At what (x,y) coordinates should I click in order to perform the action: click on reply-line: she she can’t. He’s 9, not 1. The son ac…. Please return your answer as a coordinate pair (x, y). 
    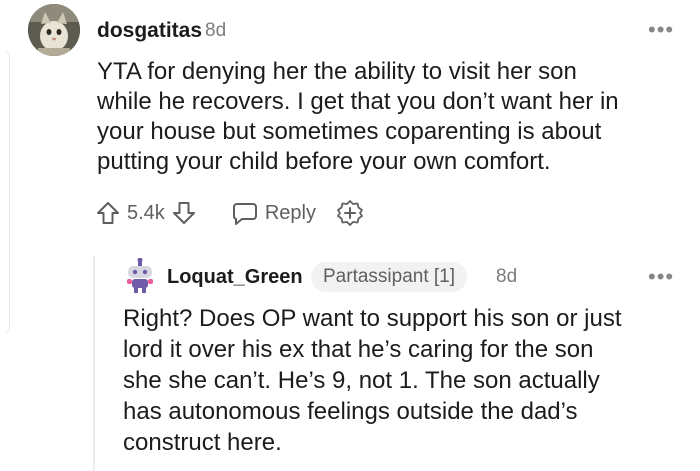
    Looking at the image, I should click on (361, 380).